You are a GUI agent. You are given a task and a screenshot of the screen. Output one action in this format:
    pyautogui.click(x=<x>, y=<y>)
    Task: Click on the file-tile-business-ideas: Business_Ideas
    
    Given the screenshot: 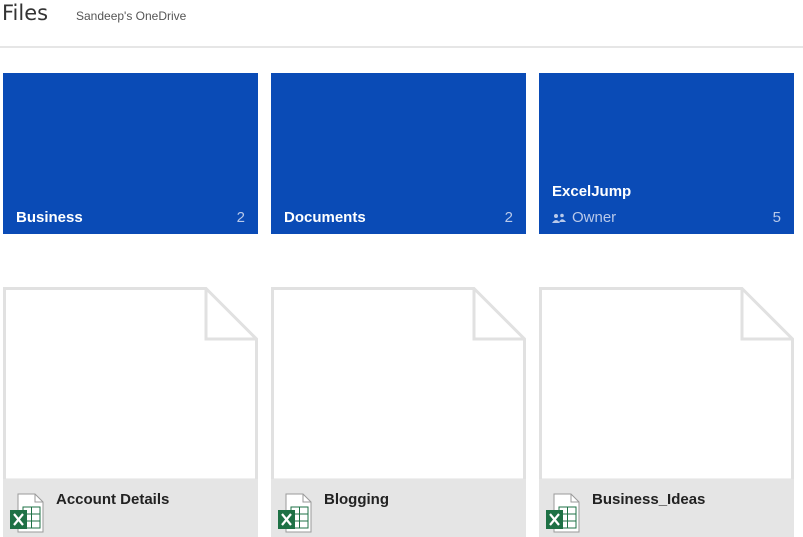 What is the action you would take?
    pyautogui.click(x=666, y=412)
    